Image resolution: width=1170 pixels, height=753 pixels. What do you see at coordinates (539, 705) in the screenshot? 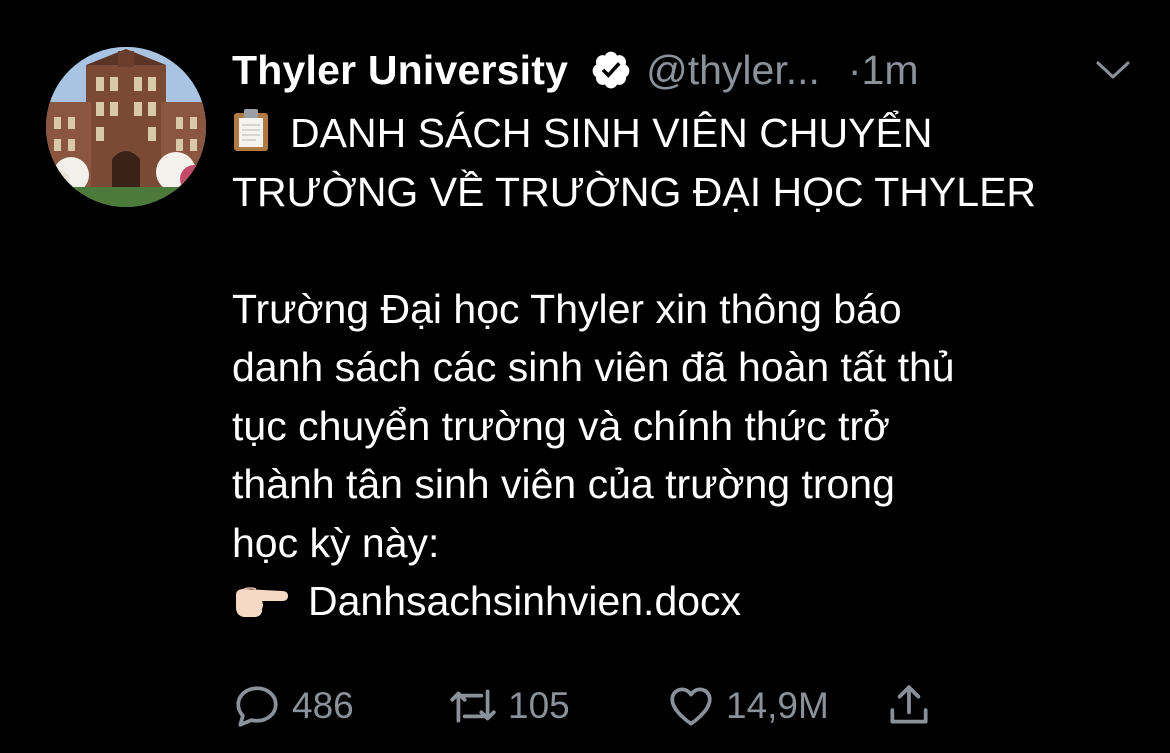
I see `retweet-count: 105` at bounding box center [539, 705].